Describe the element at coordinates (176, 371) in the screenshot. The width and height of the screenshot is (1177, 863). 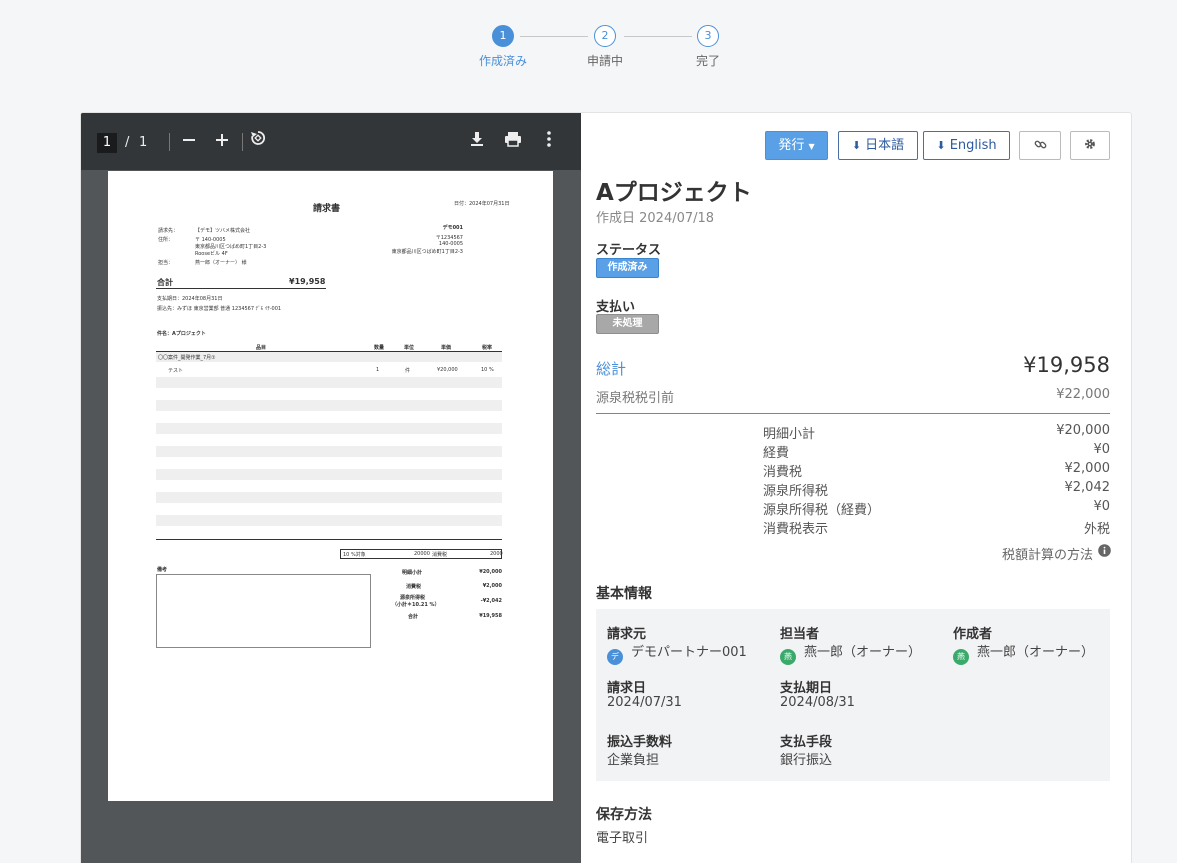
I see `doc-item-name: テスト` at that location.